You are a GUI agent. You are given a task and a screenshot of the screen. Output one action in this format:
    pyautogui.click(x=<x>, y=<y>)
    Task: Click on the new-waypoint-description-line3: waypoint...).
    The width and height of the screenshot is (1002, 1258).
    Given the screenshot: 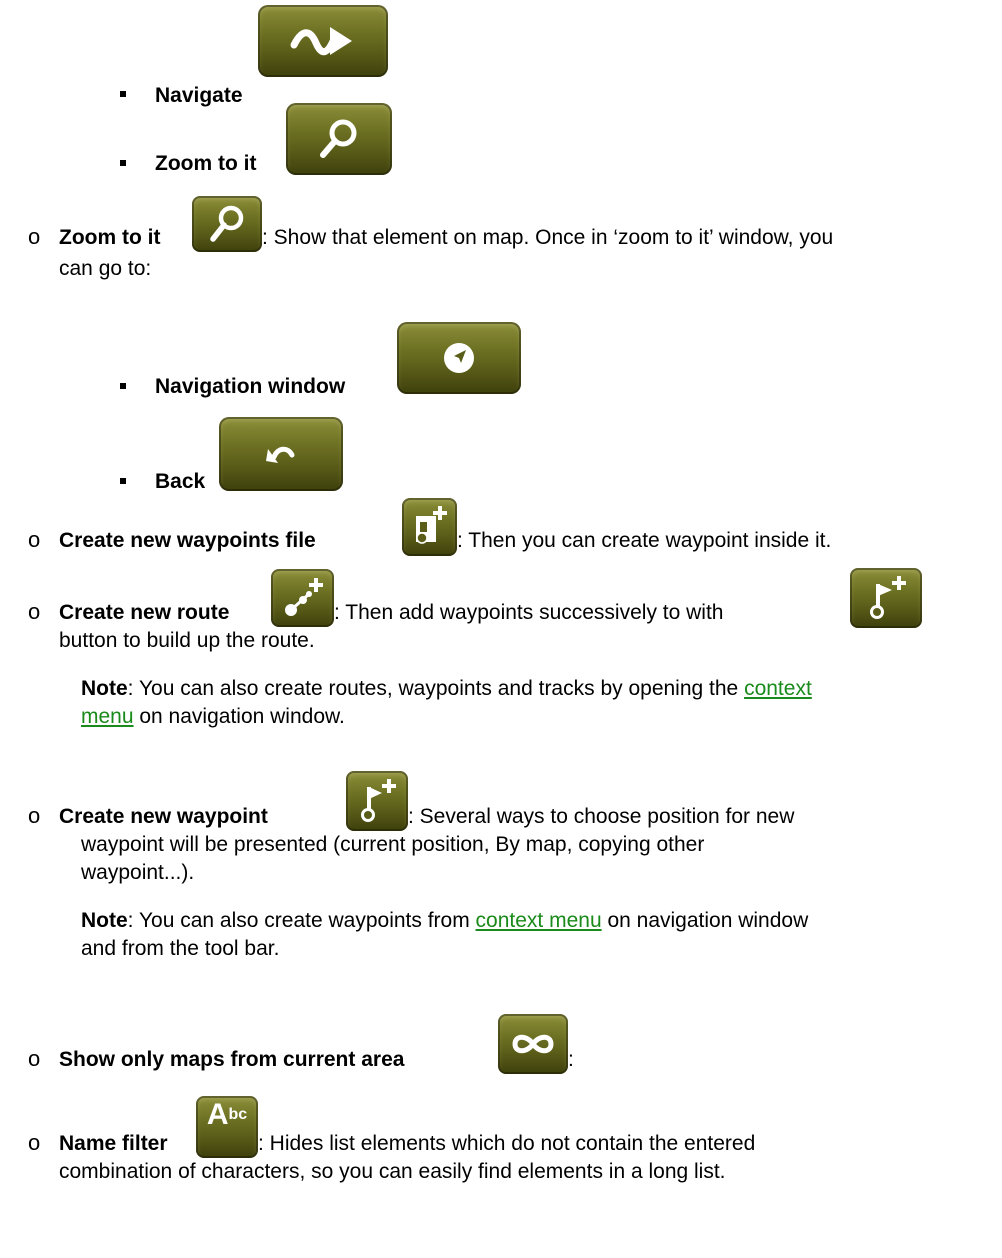 What is the action you would take?
    pyautogui.click(x=138, y=872)
    